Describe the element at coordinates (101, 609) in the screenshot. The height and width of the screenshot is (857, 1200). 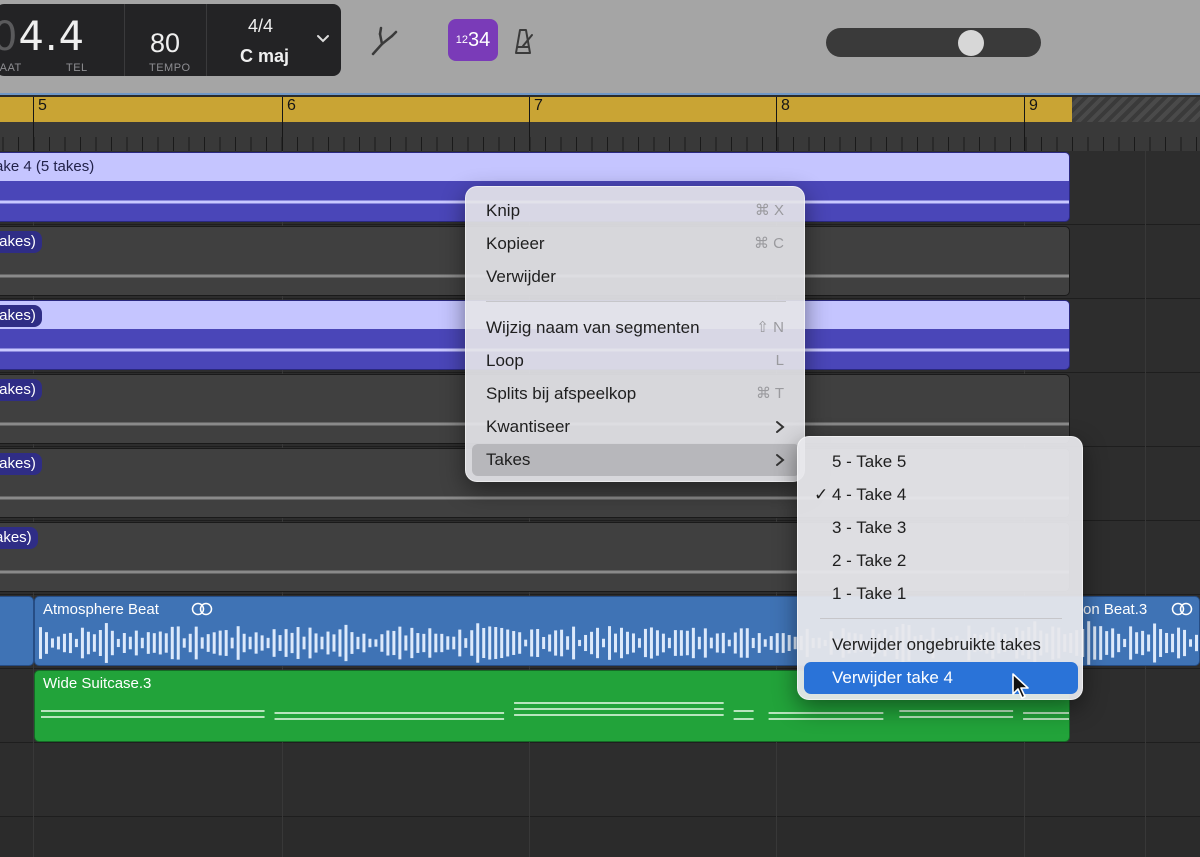
I see `region-label: Atmosphere Beat` at that location.